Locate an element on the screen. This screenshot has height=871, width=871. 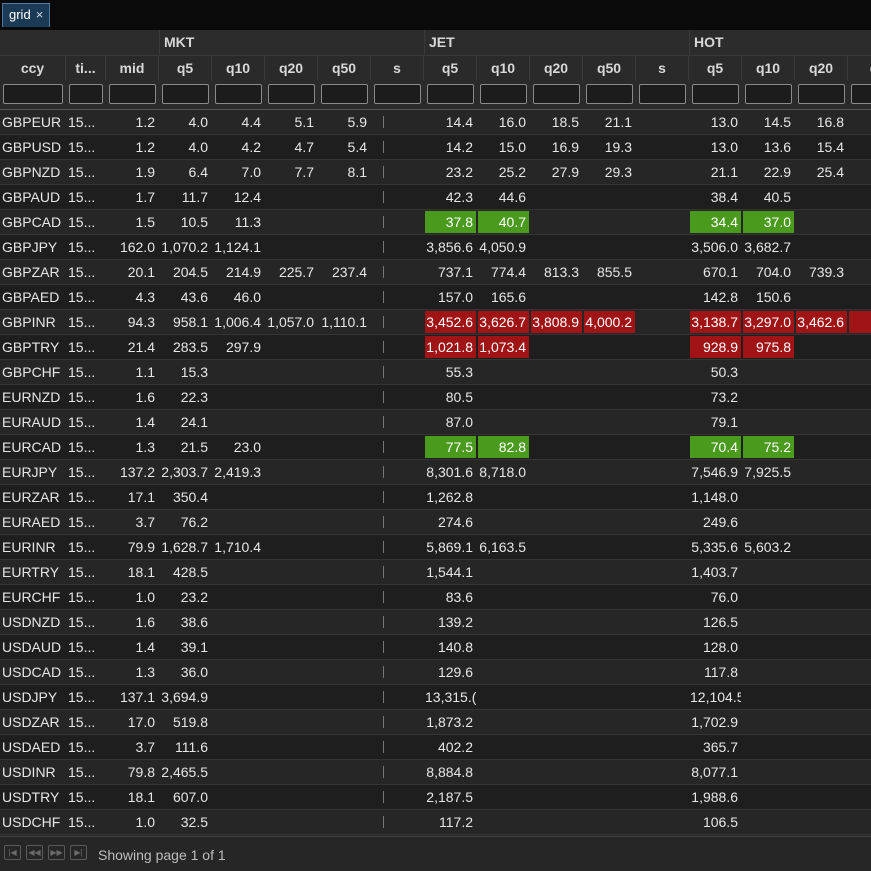
column-header-js: s is located at coordinates (662, 68).